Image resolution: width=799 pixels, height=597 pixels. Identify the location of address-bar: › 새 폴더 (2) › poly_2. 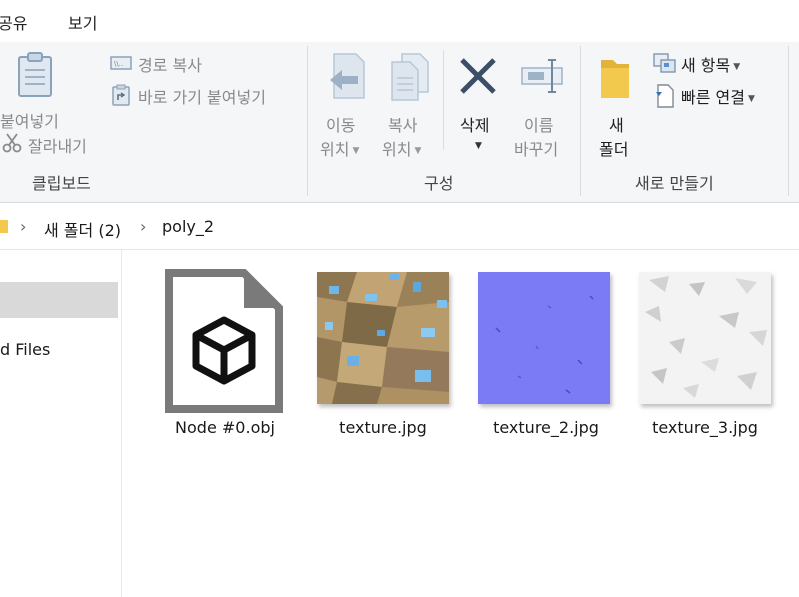
(399, 226).